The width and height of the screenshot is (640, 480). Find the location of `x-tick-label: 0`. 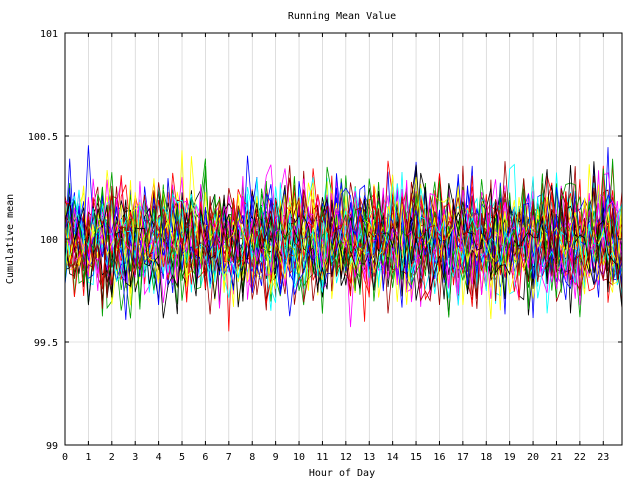

x-tick-label: 0 is located at coordinates (65, 457).